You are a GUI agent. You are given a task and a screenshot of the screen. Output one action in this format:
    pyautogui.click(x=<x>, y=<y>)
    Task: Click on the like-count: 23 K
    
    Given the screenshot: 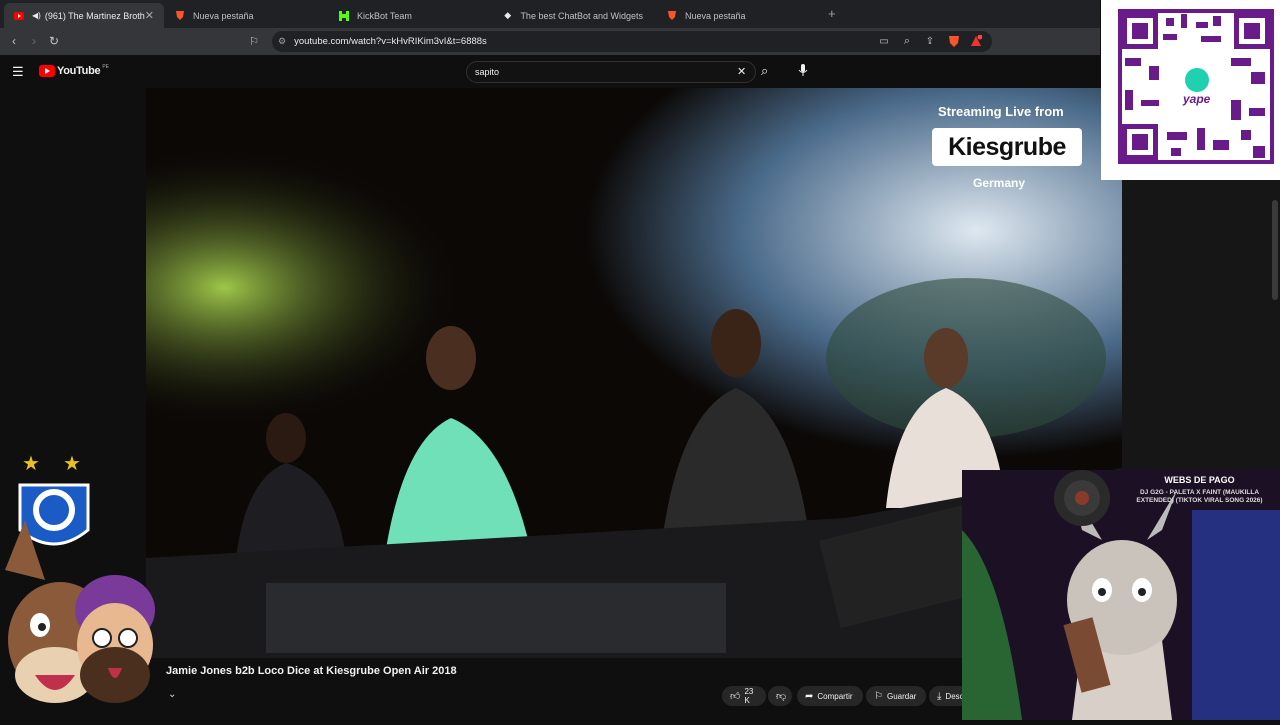 What is the action you would take?
    pyautogui.click(x=749, y=696)
    